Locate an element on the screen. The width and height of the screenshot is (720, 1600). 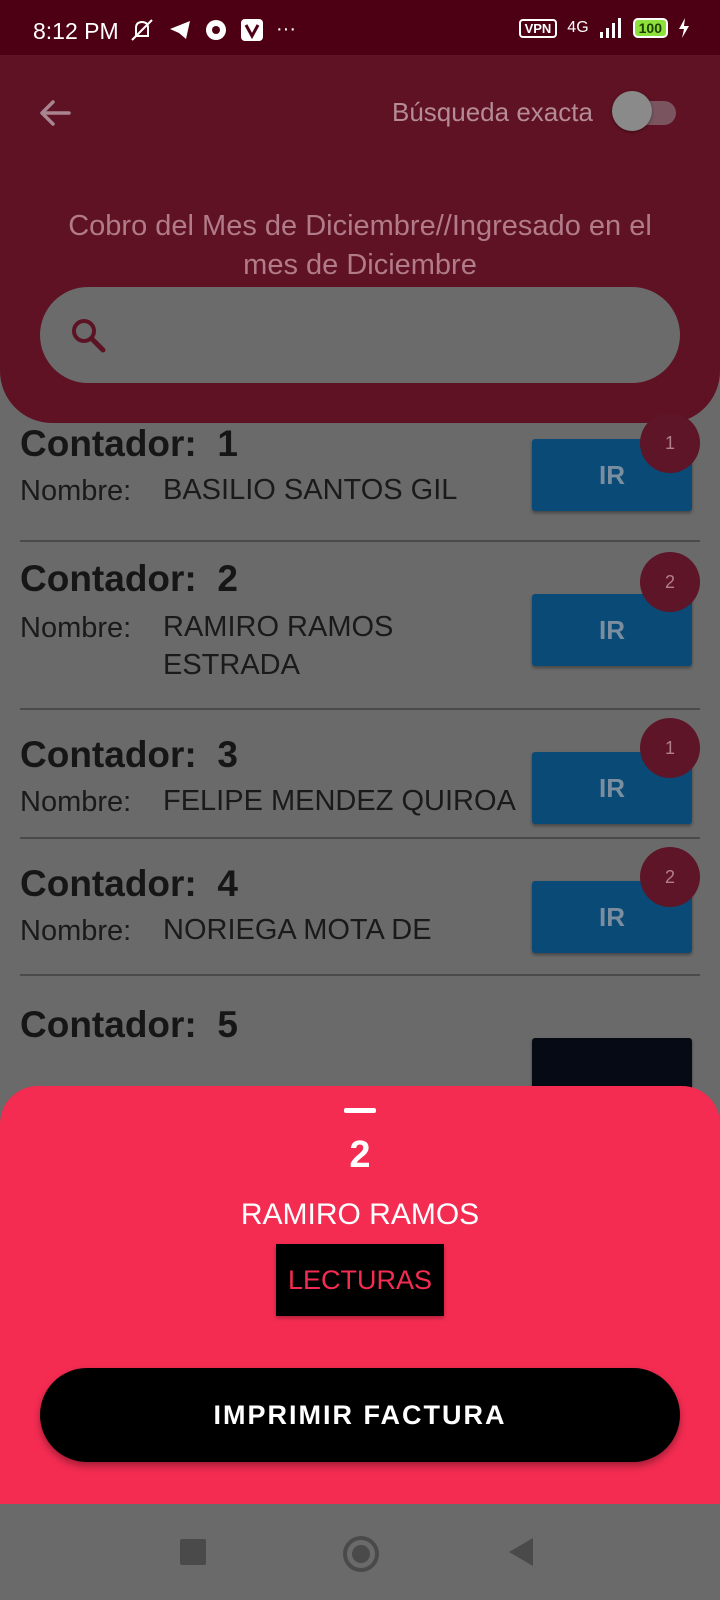
selected-contador-number: 2 is located at coordinates (360, 1155).